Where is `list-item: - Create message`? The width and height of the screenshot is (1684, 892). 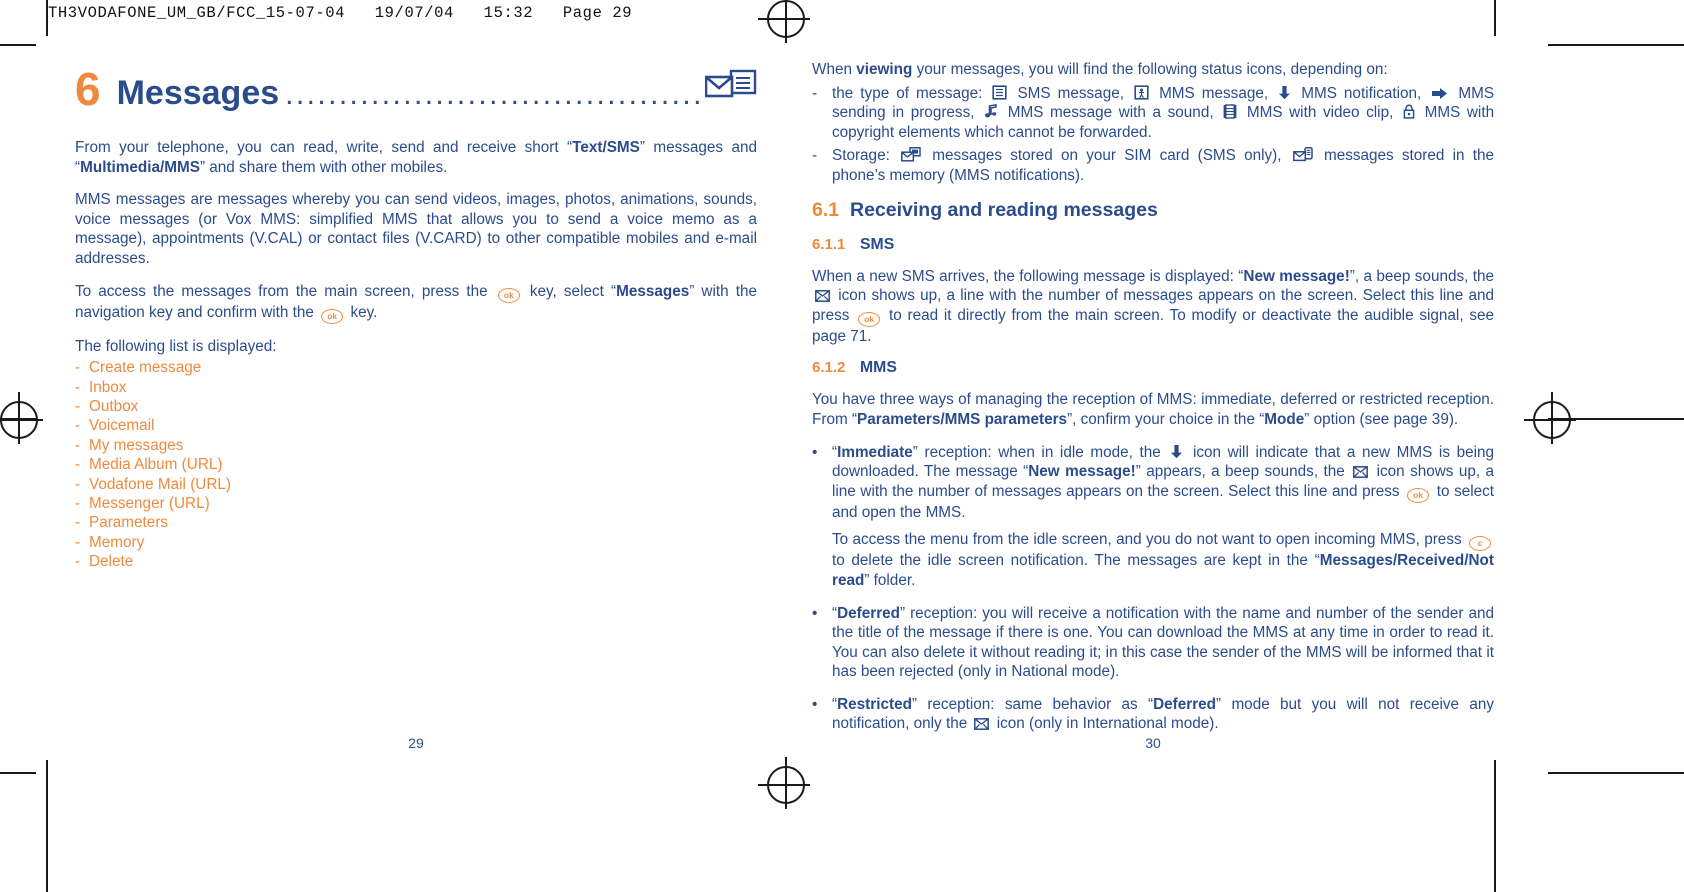
list-item: - Create message is located at coordinates (416, 367).